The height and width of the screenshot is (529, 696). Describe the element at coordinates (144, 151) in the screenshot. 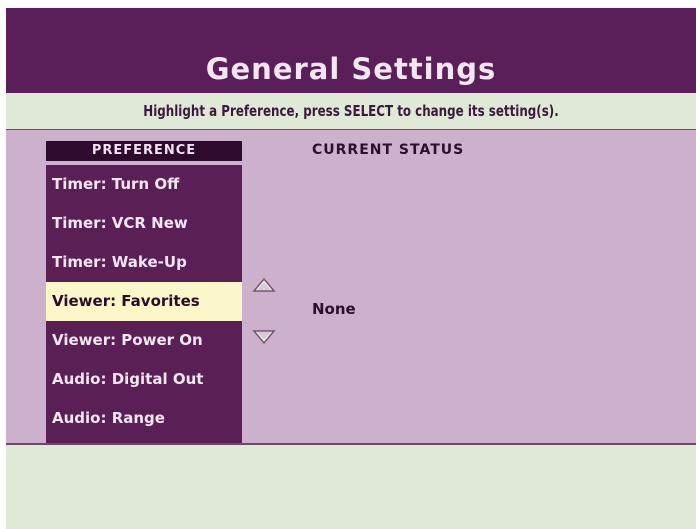

I see `preference-column-header: PREFERENCE` at that location.